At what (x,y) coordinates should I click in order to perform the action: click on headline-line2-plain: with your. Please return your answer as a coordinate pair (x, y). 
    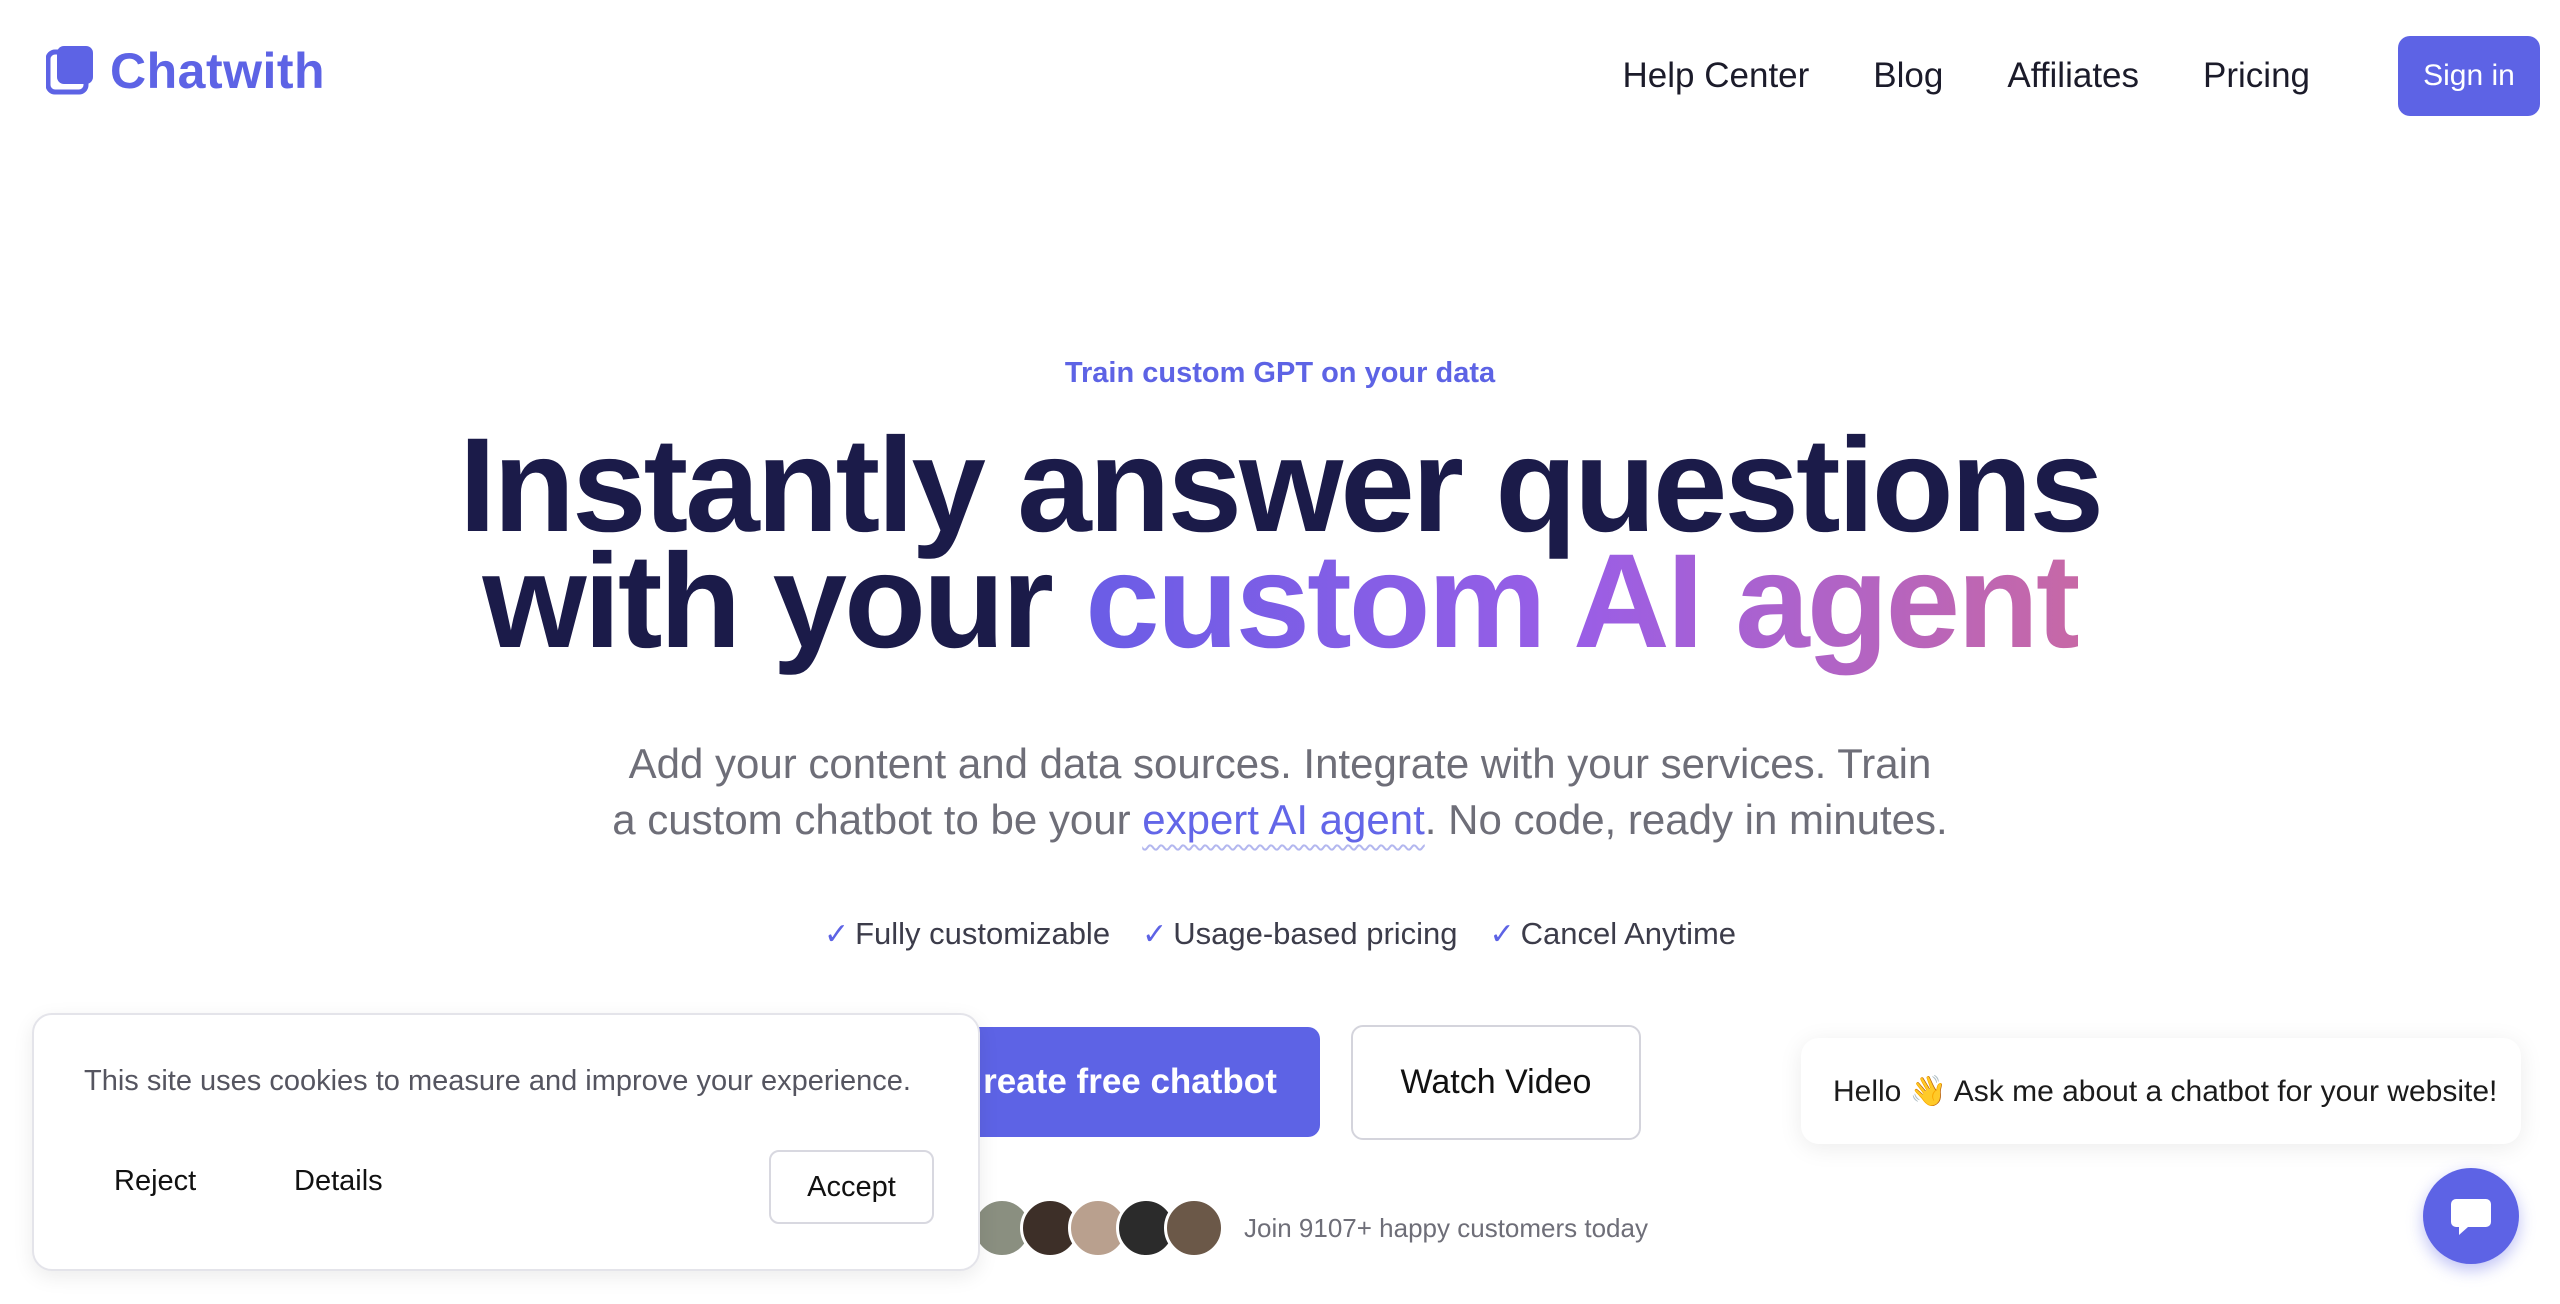
    Looking at the image, I should click on (784, 601).